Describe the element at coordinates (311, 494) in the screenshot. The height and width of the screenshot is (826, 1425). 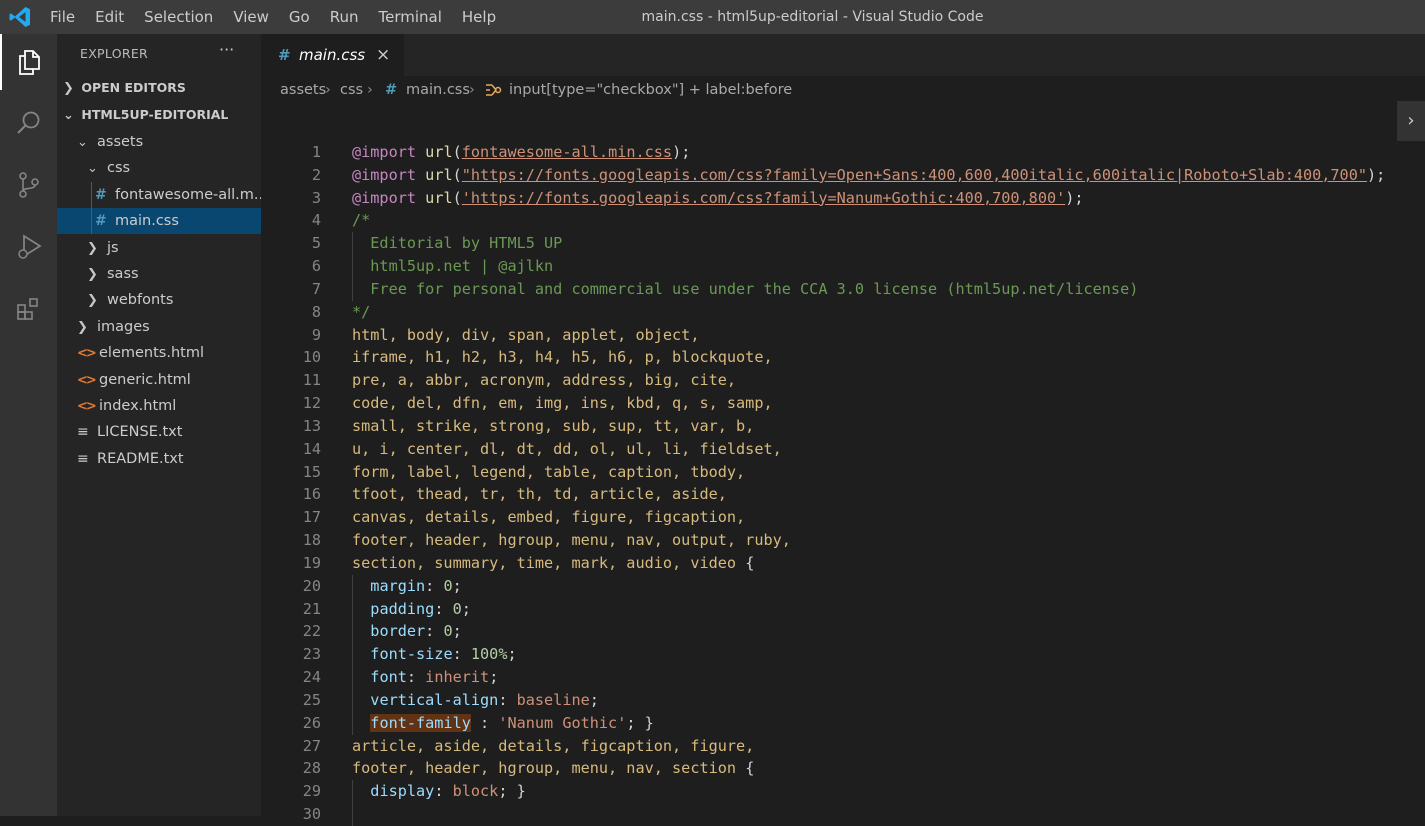
I see `line-number: 16` at that location.